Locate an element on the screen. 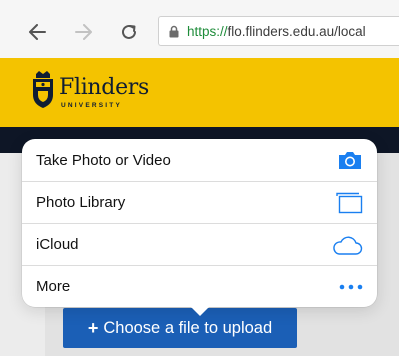 The height and width of the screenshot is (356, 399). camera-icon is located at coordinates (350, 160).